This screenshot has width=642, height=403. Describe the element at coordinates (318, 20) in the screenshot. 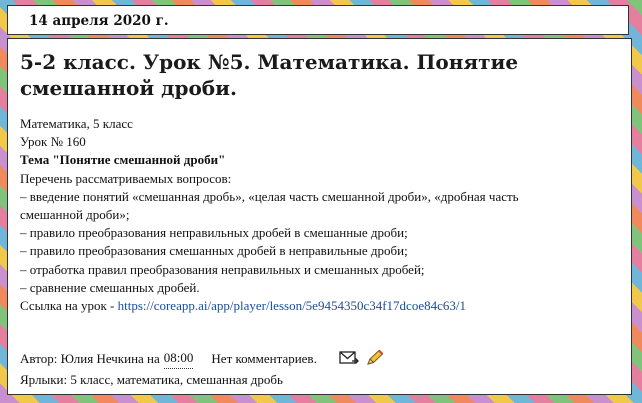

I see `date-header-bar: 14 апреля 2020 г.` at that location.